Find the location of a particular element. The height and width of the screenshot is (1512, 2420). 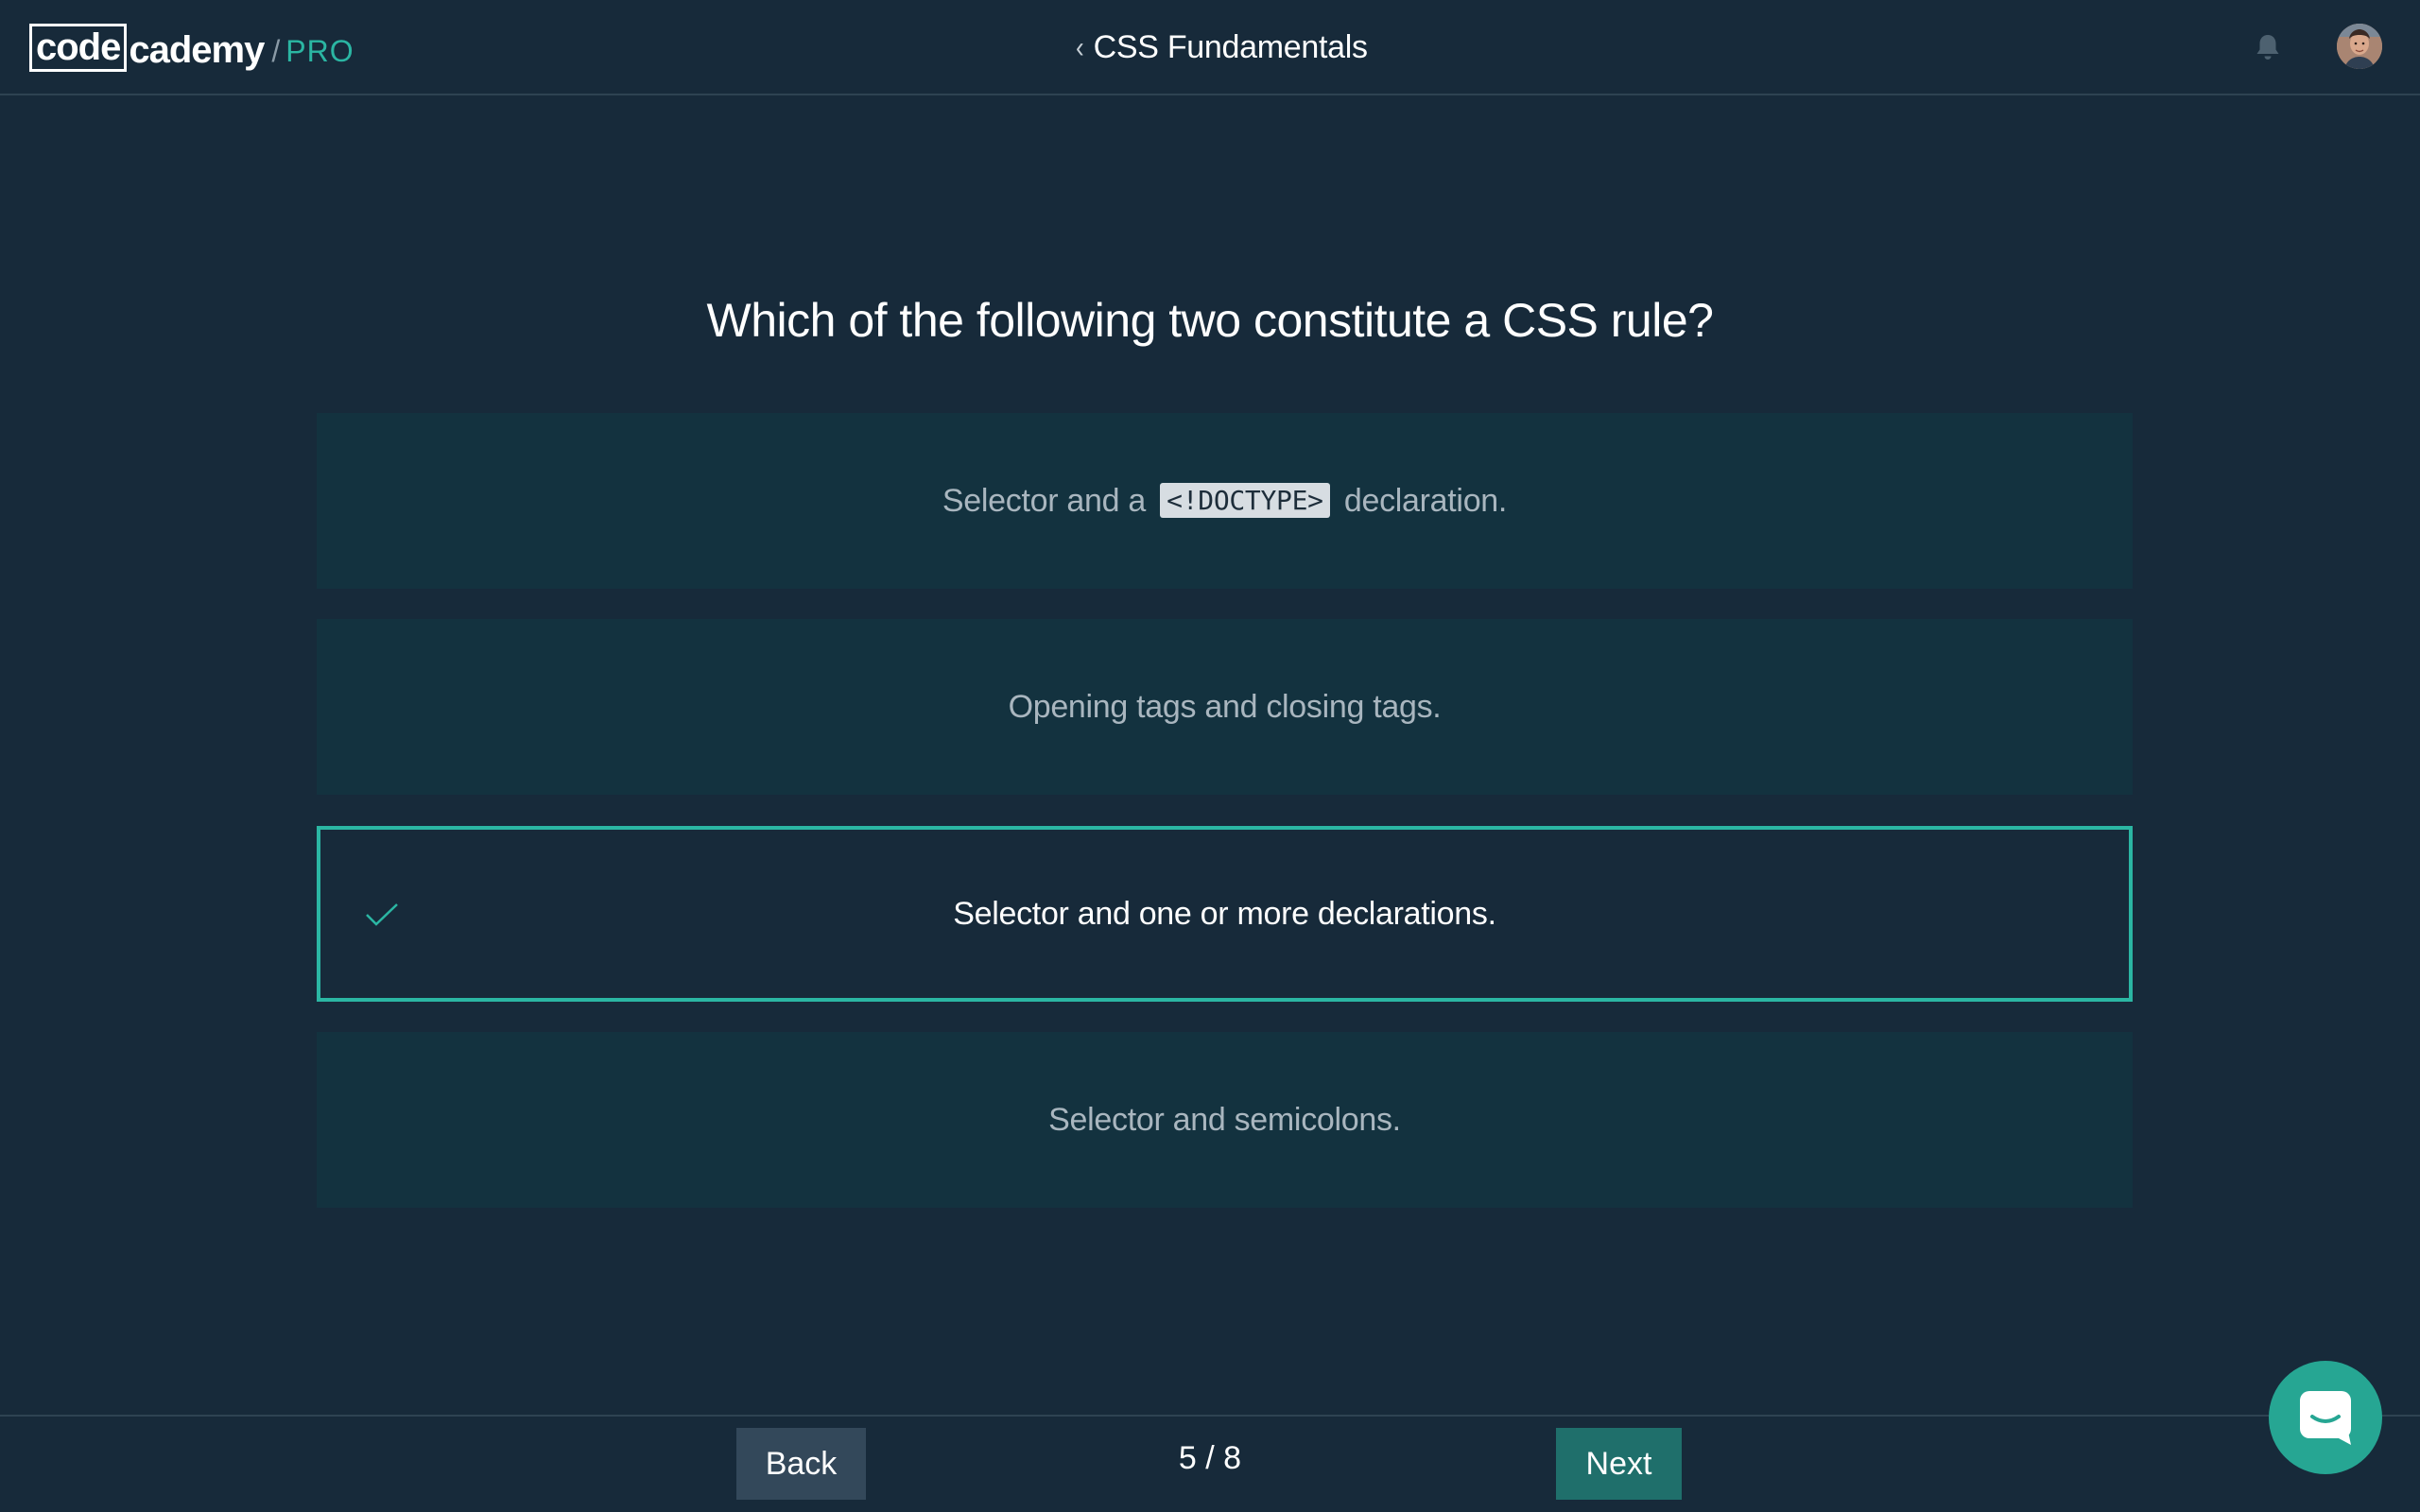

answer-option-text: Selector and a <!DOCTYPE> declaration. is located at coordinates (1225, 501).